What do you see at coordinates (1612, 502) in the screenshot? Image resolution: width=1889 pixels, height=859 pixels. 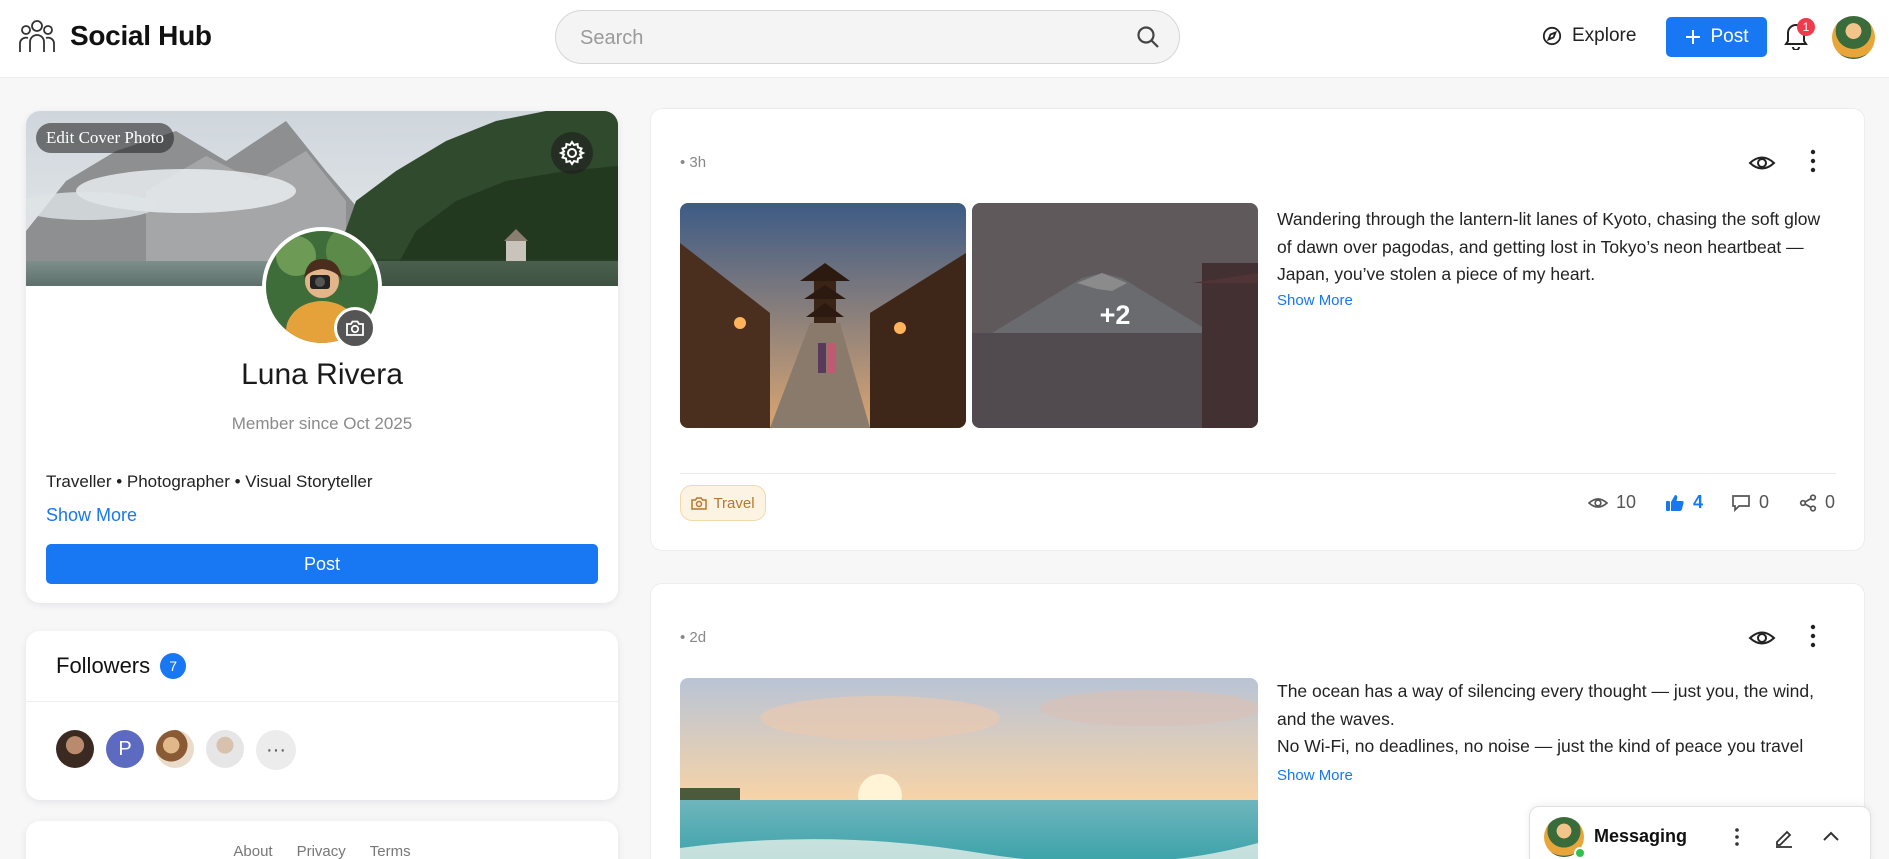 I see `views-stat: 10` at bounding box center [1612, 502].